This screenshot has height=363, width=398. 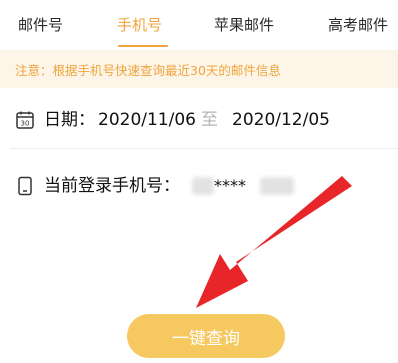 I want to click on calendar-icon: 30, so click(x=25, y=120).